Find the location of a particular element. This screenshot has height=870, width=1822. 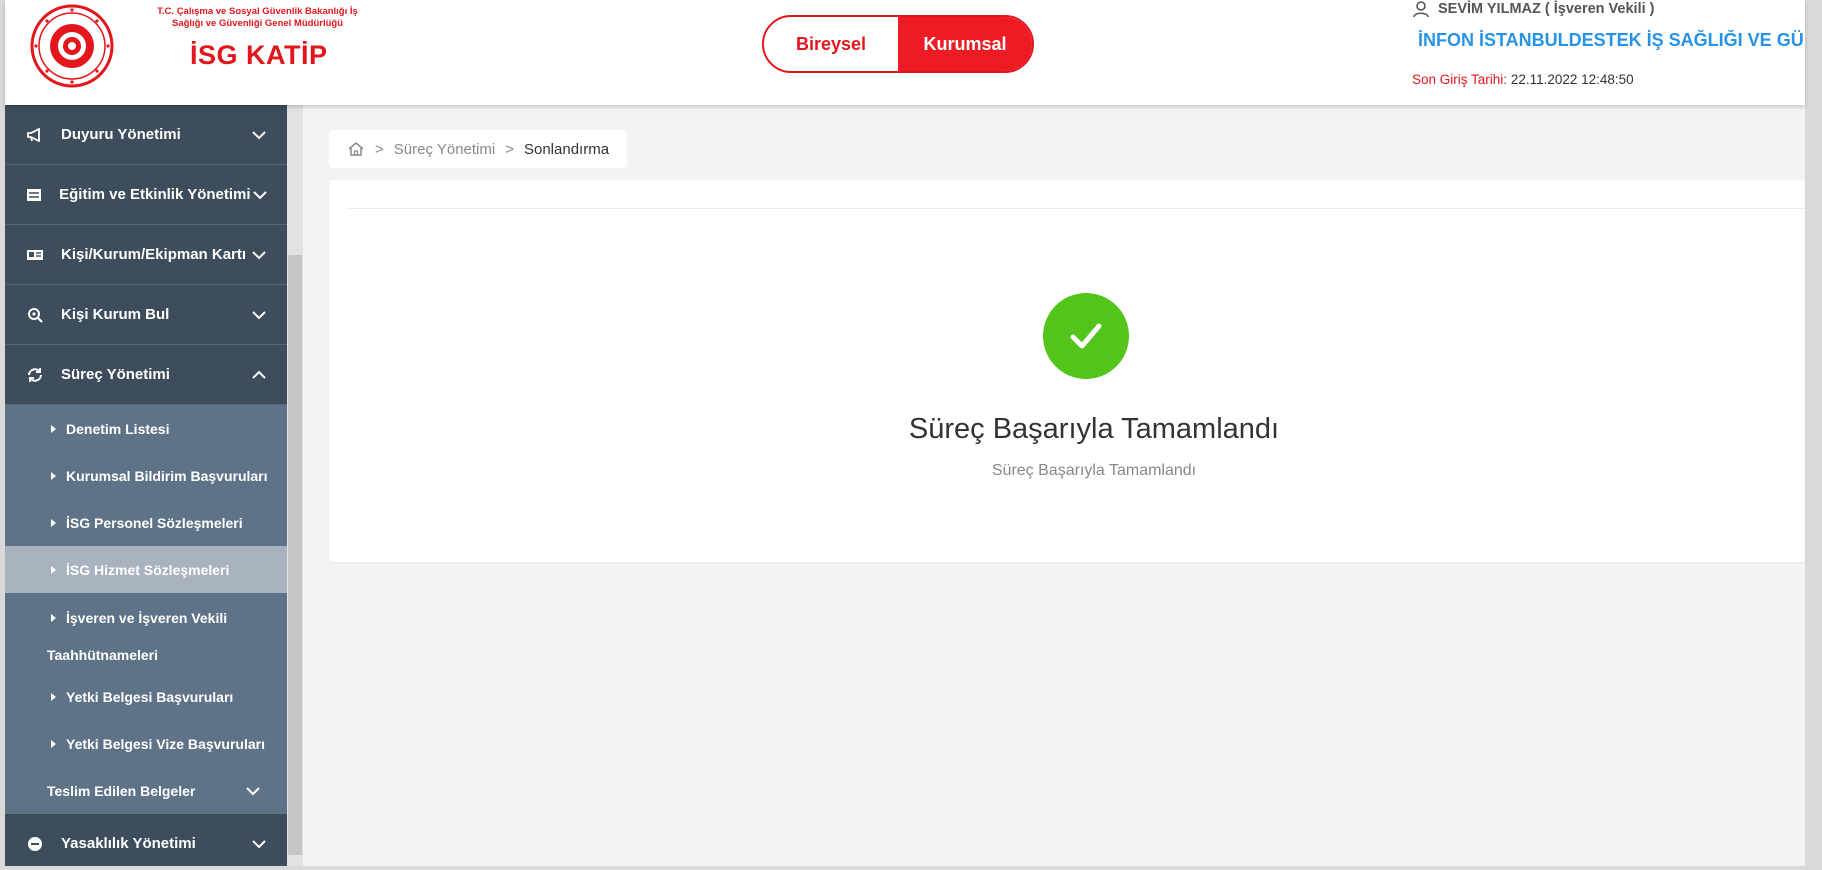

submenu-item-yetki-belgesi: Yetki Belgesi Başvuruları is located at coordinates (146, 696).